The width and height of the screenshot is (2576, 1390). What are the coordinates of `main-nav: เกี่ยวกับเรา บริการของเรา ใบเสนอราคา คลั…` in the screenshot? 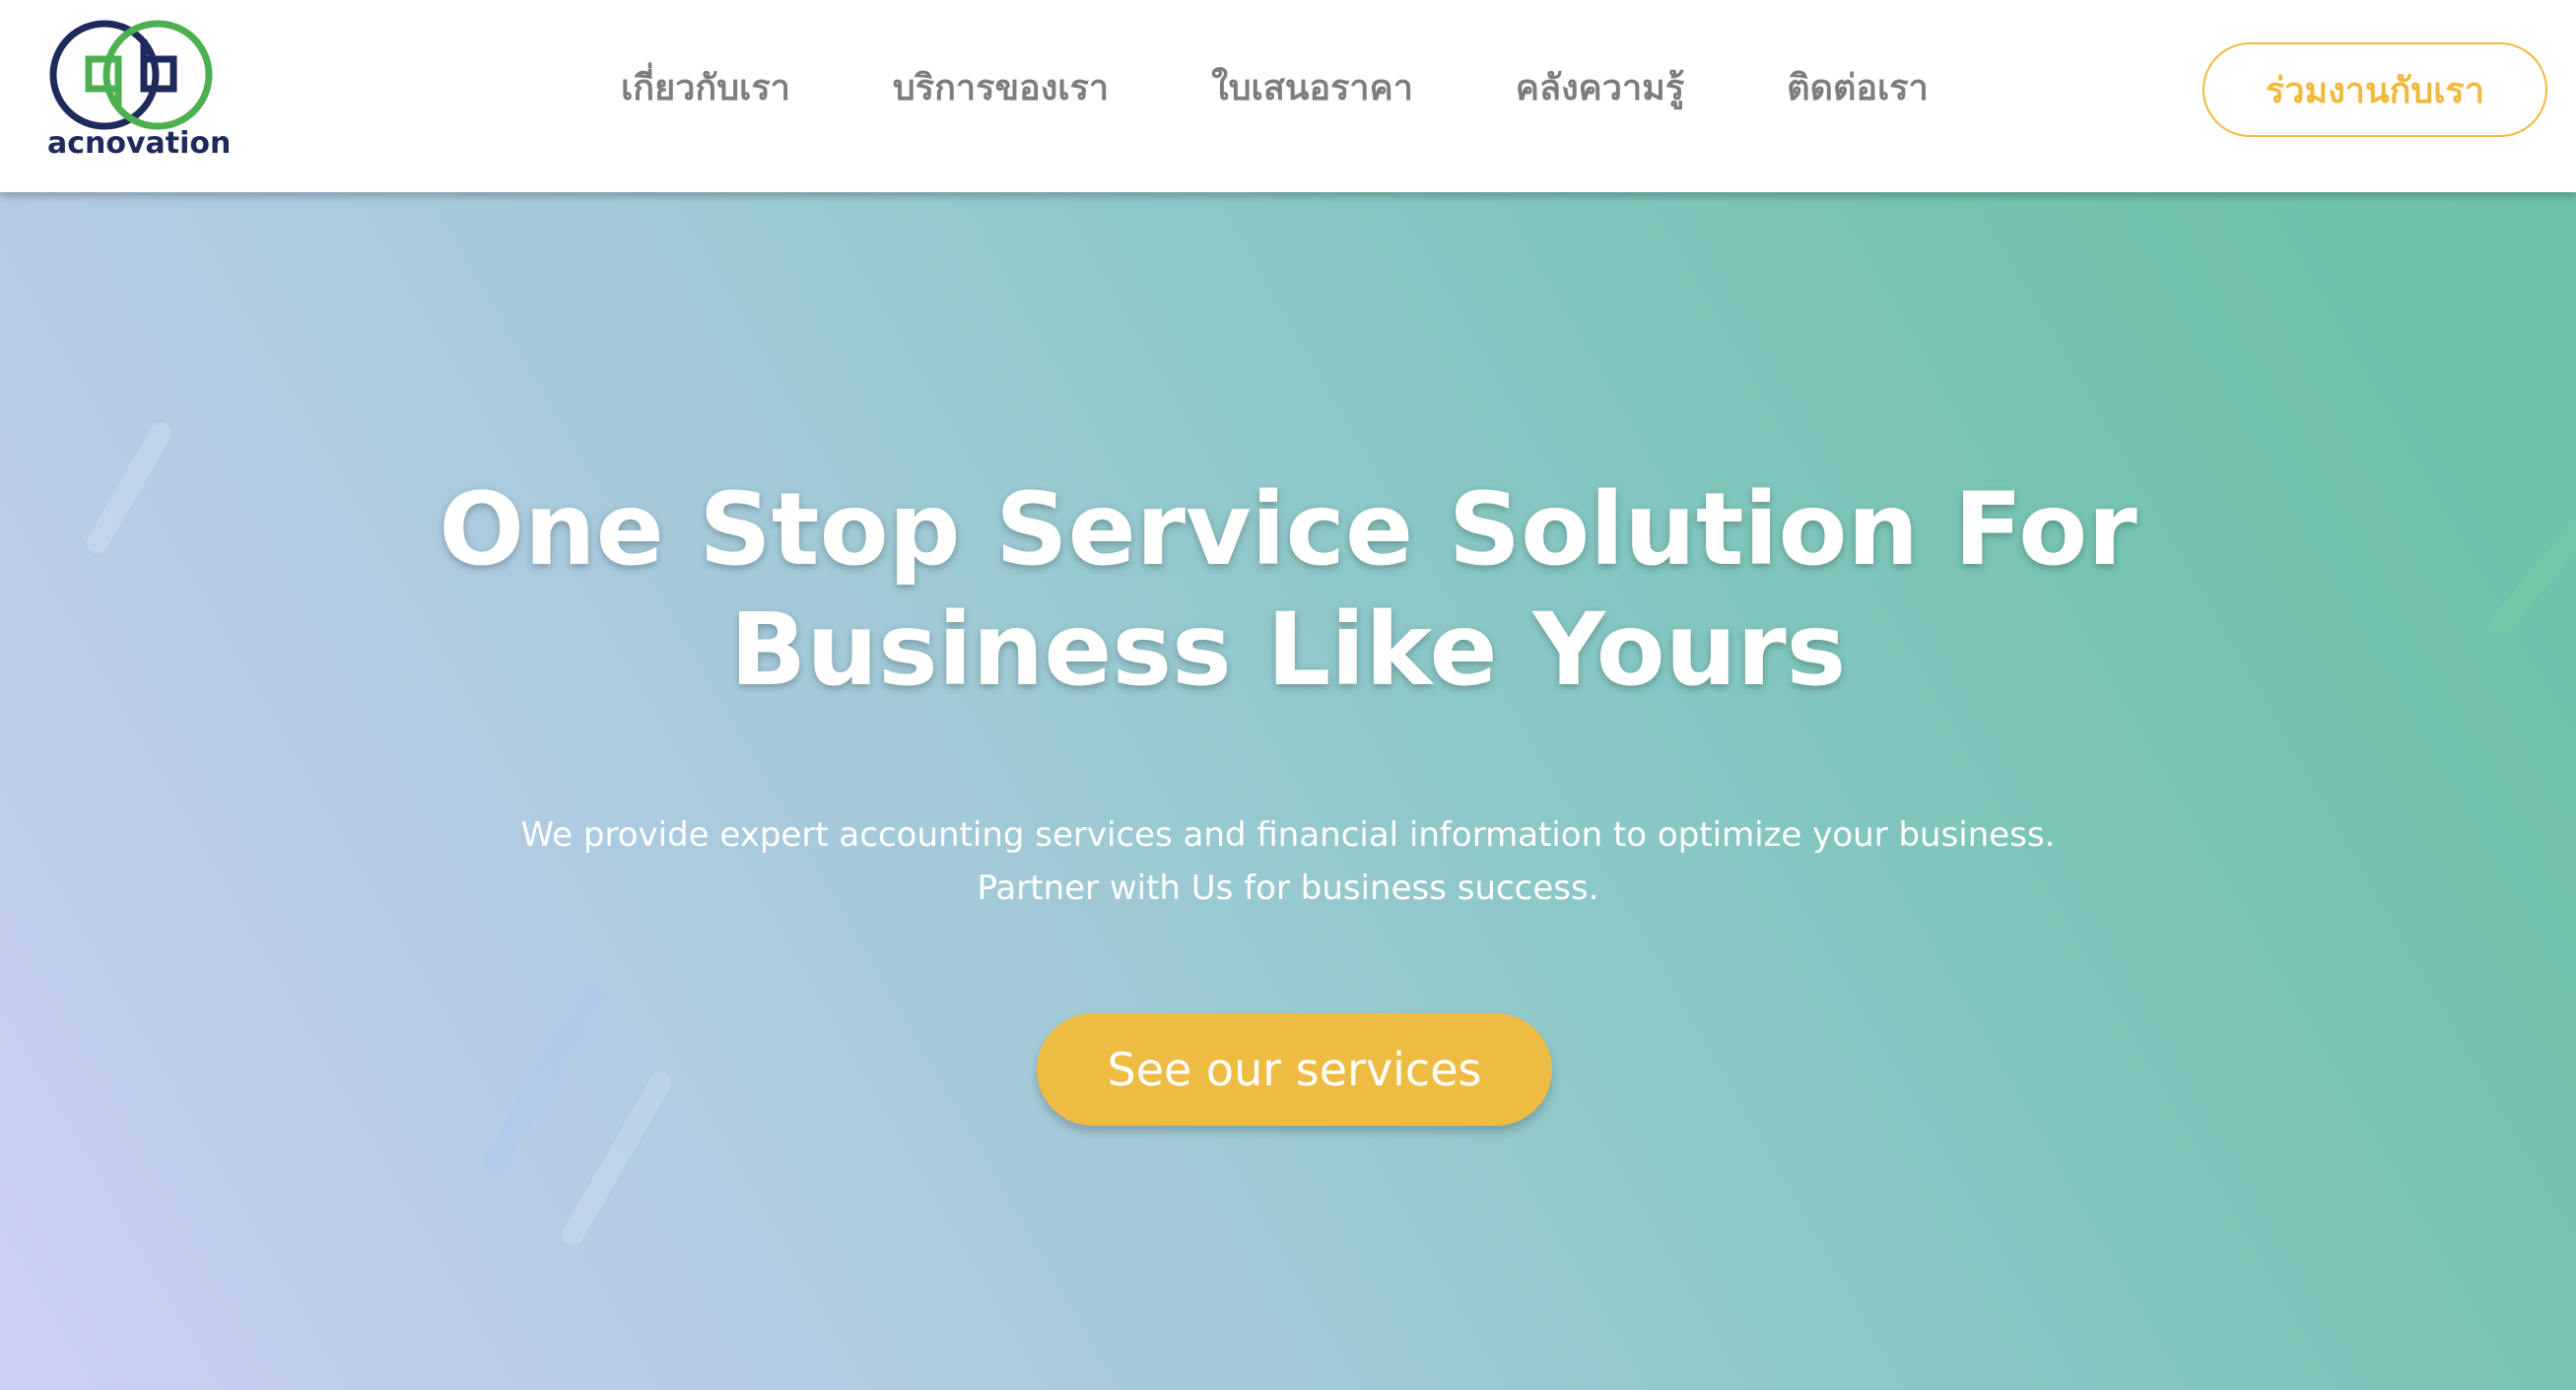 It's located at (1275, 86).